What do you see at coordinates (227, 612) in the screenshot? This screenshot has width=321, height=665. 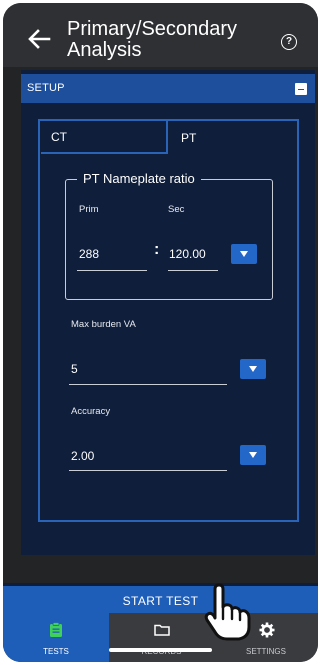 I see `tap-hand-icon` at bounding box center [227, 612].